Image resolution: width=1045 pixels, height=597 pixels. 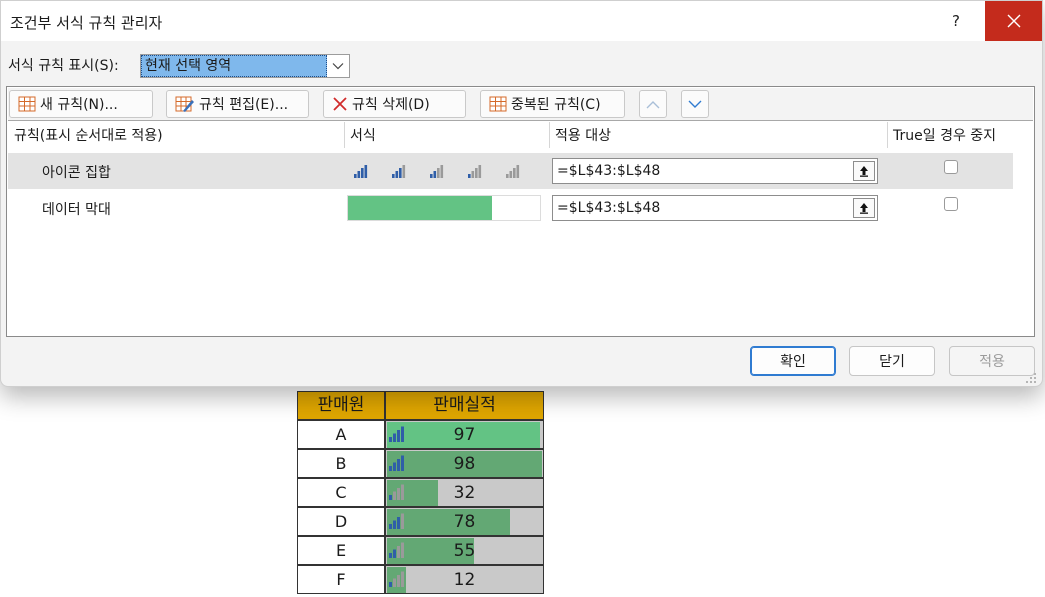 I want to click on seller-cell: D, so click(x=341, y=521).